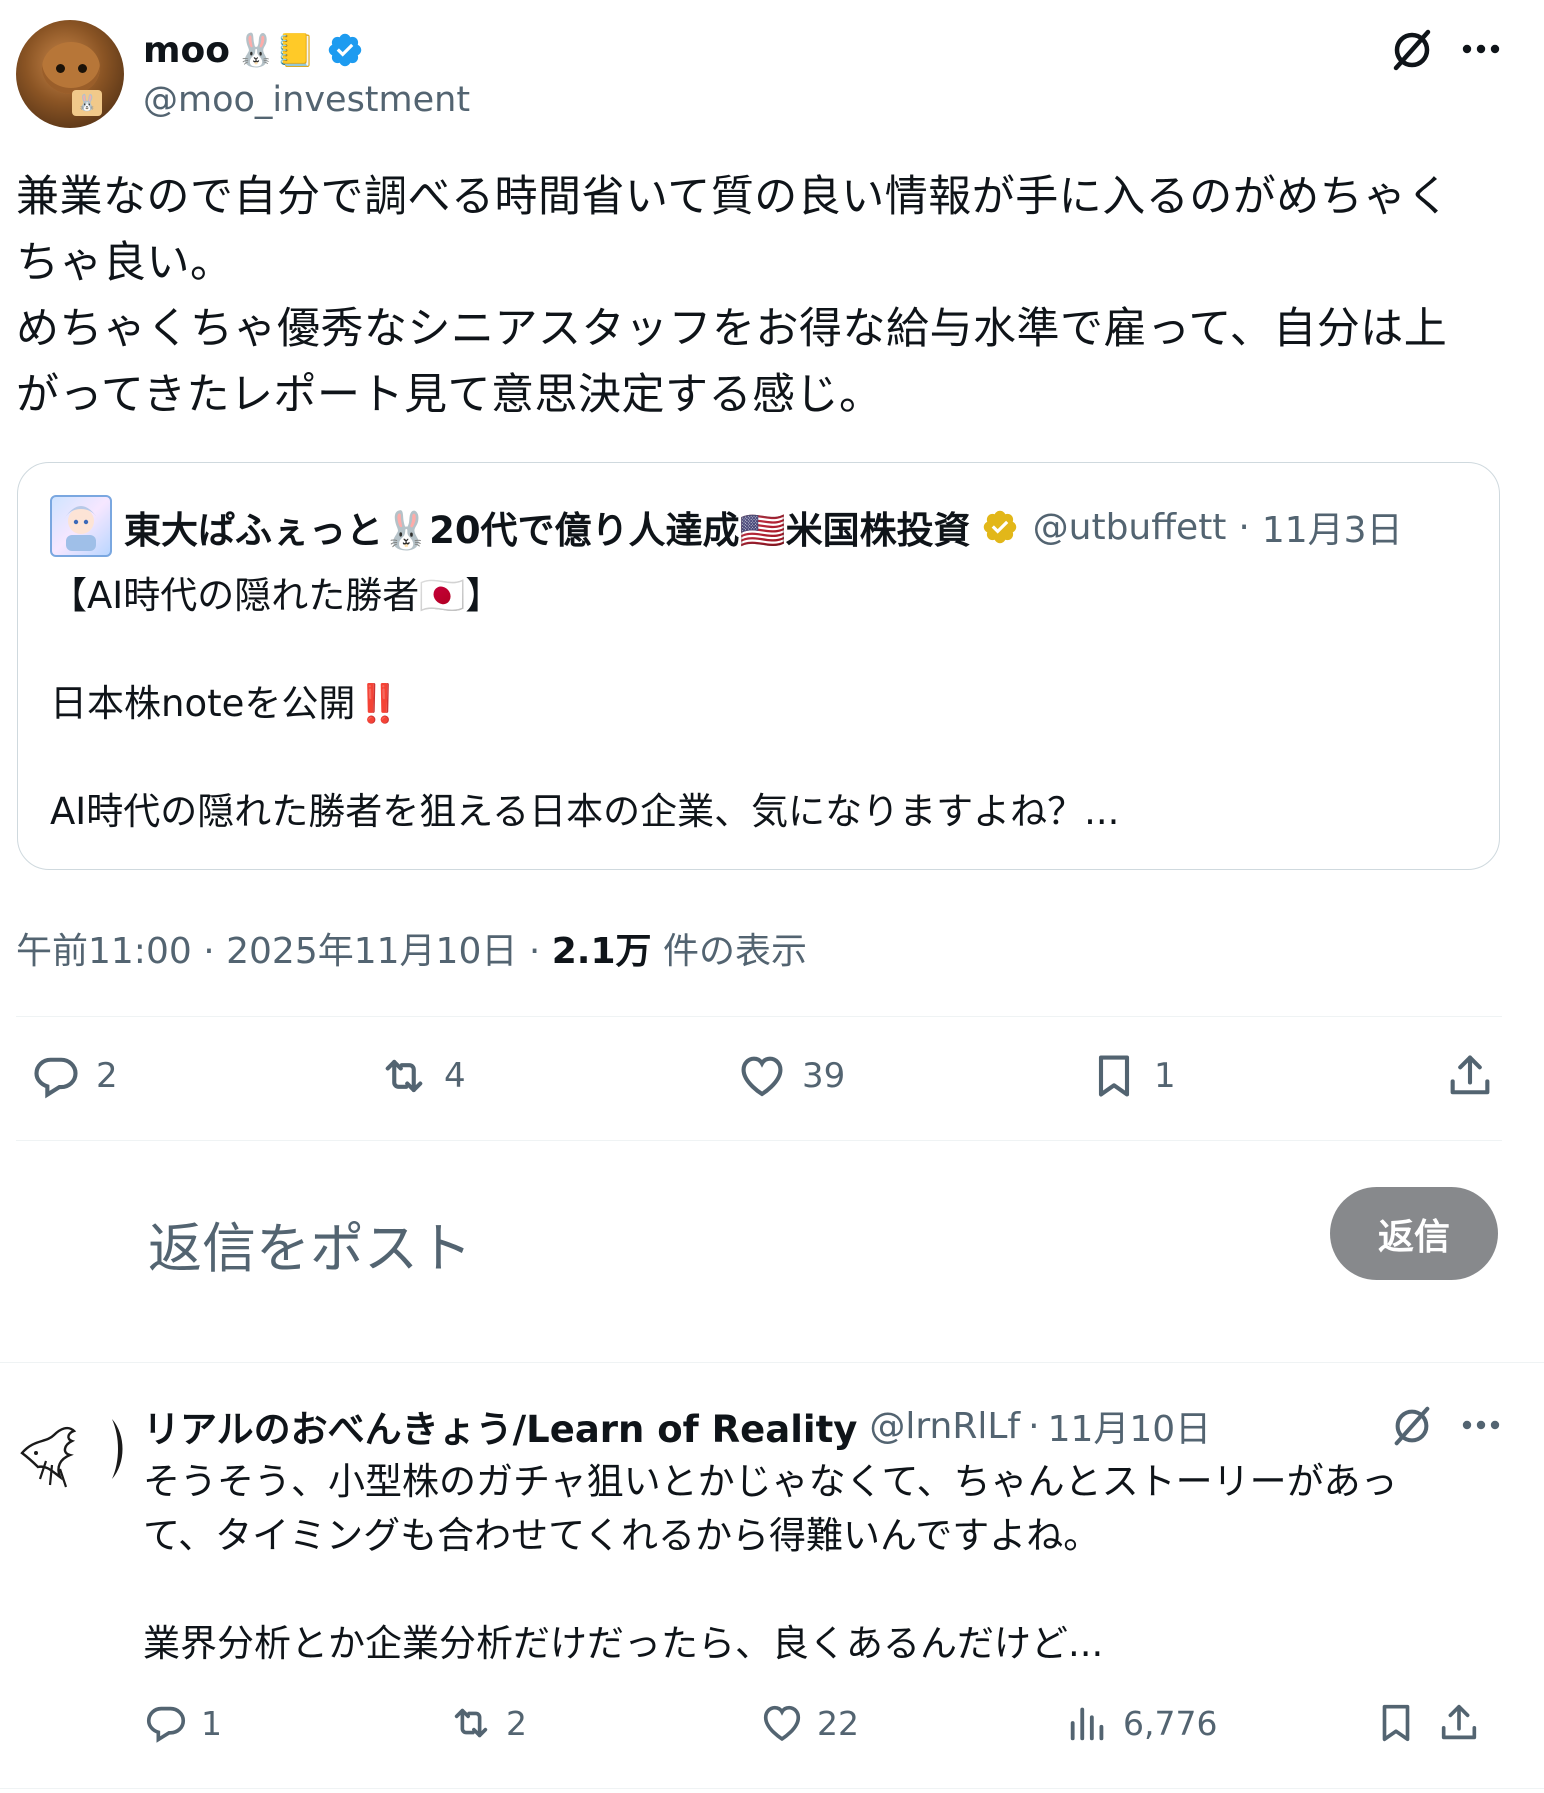 This screenshot has height=1793, width=1544. I want to click on bookmark-count: 1, so click(1165, 1076).